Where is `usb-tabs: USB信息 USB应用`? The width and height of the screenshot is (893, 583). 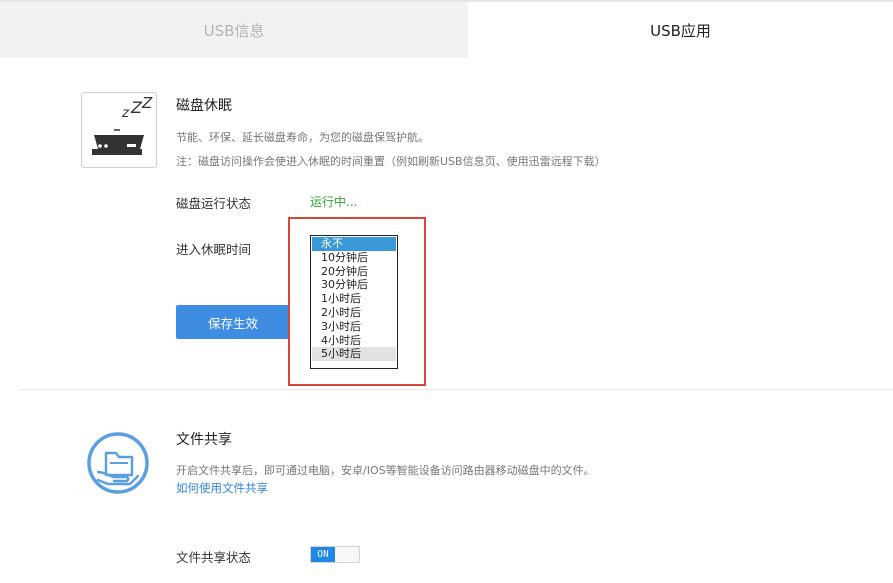 usb-tabs: USB信息 USB应用 is located at coordinates (446, 29).